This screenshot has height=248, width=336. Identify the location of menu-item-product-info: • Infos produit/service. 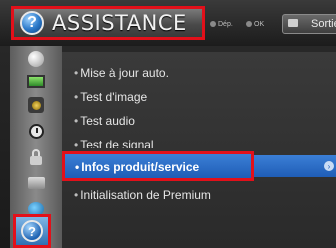
(158, 166).